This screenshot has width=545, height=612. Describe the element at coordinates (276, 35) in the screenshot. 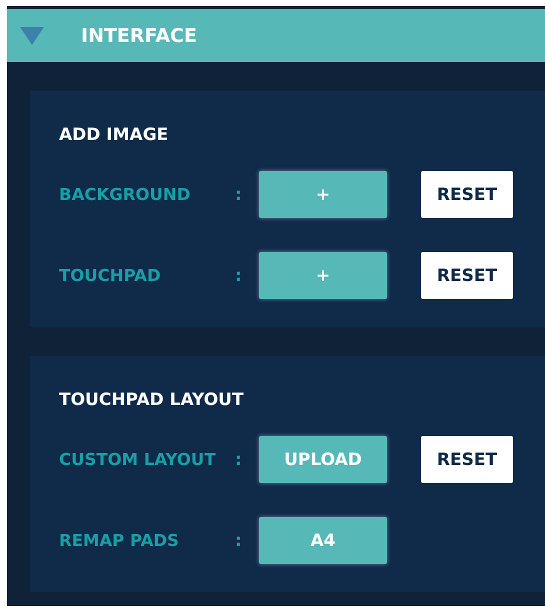

I see `section-header: INTERFACE` at that location.